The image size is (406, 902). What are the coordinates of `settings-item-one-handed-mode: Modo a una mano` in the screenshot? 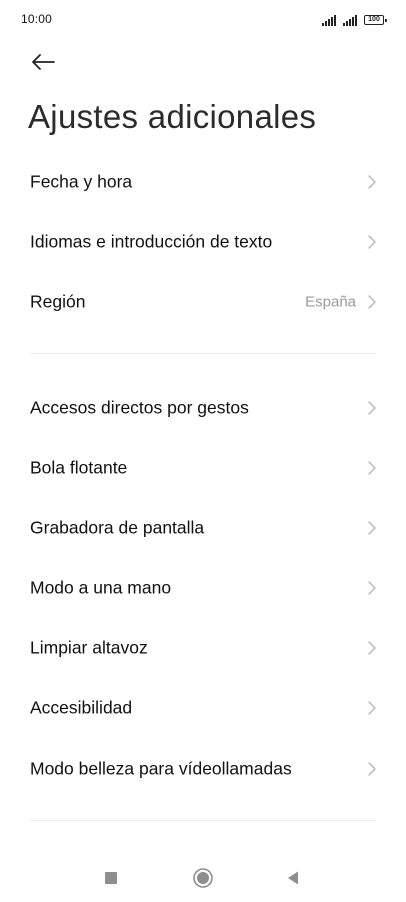 It's located at (203, 588).